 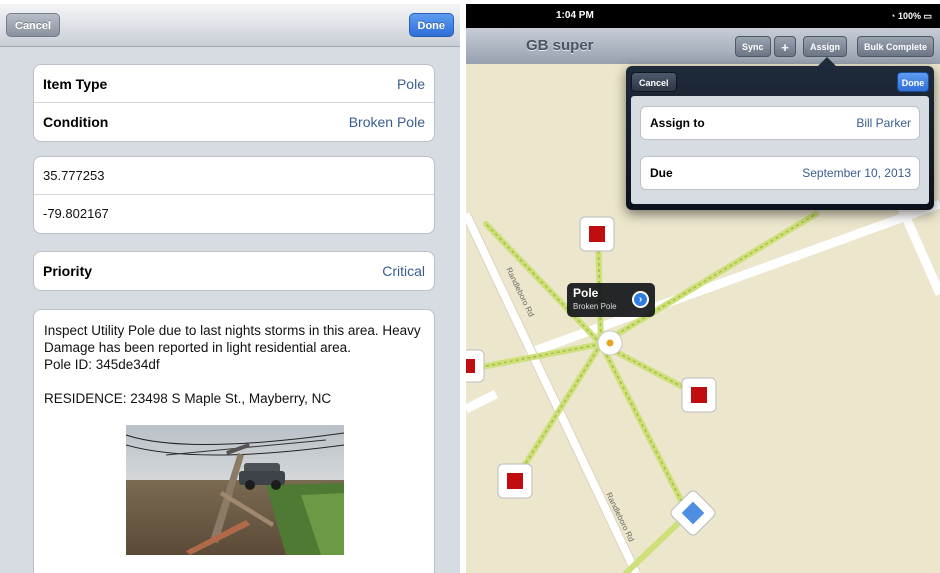 I want to click on item-type-value: Pole, so click(x=410, y=84).